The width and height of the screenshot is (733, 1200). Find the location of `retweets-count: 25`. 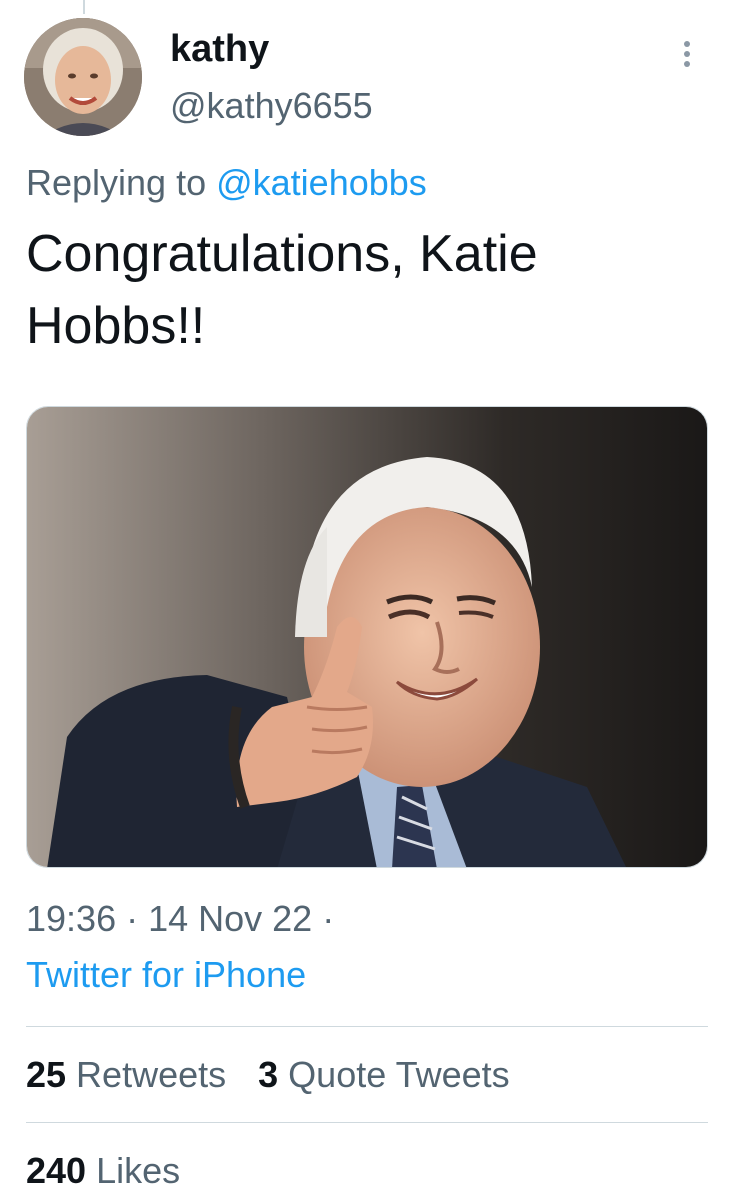

retweets-count: 25 is located at coordinates (46, 1074).